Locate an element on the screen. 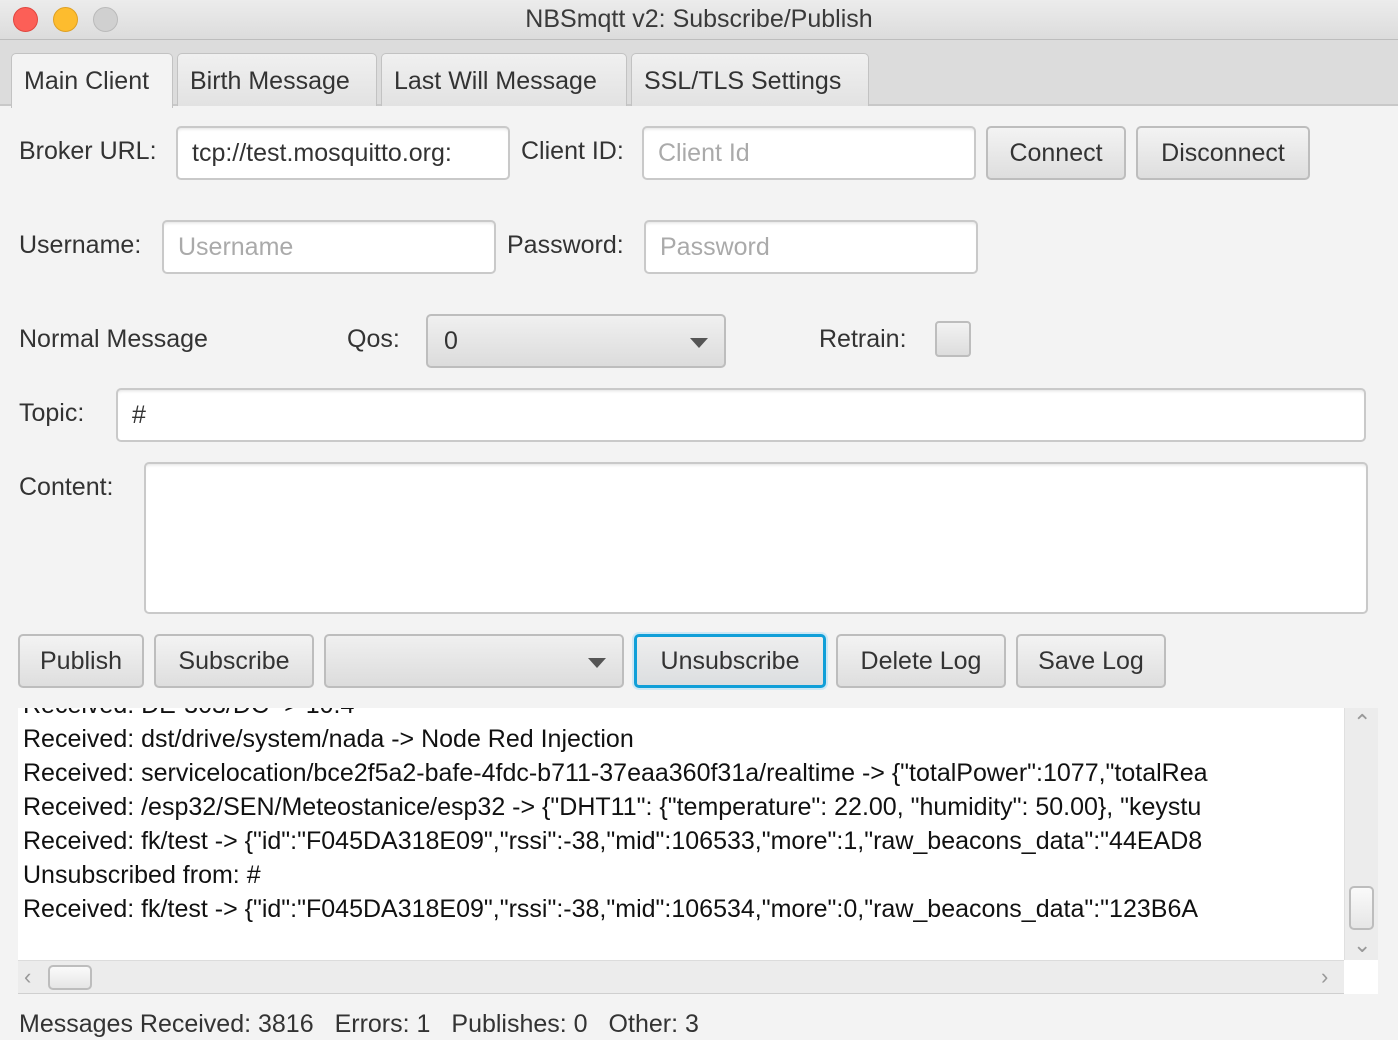  errors-count: Errors: 1 is located at coordinates (382, 1024).